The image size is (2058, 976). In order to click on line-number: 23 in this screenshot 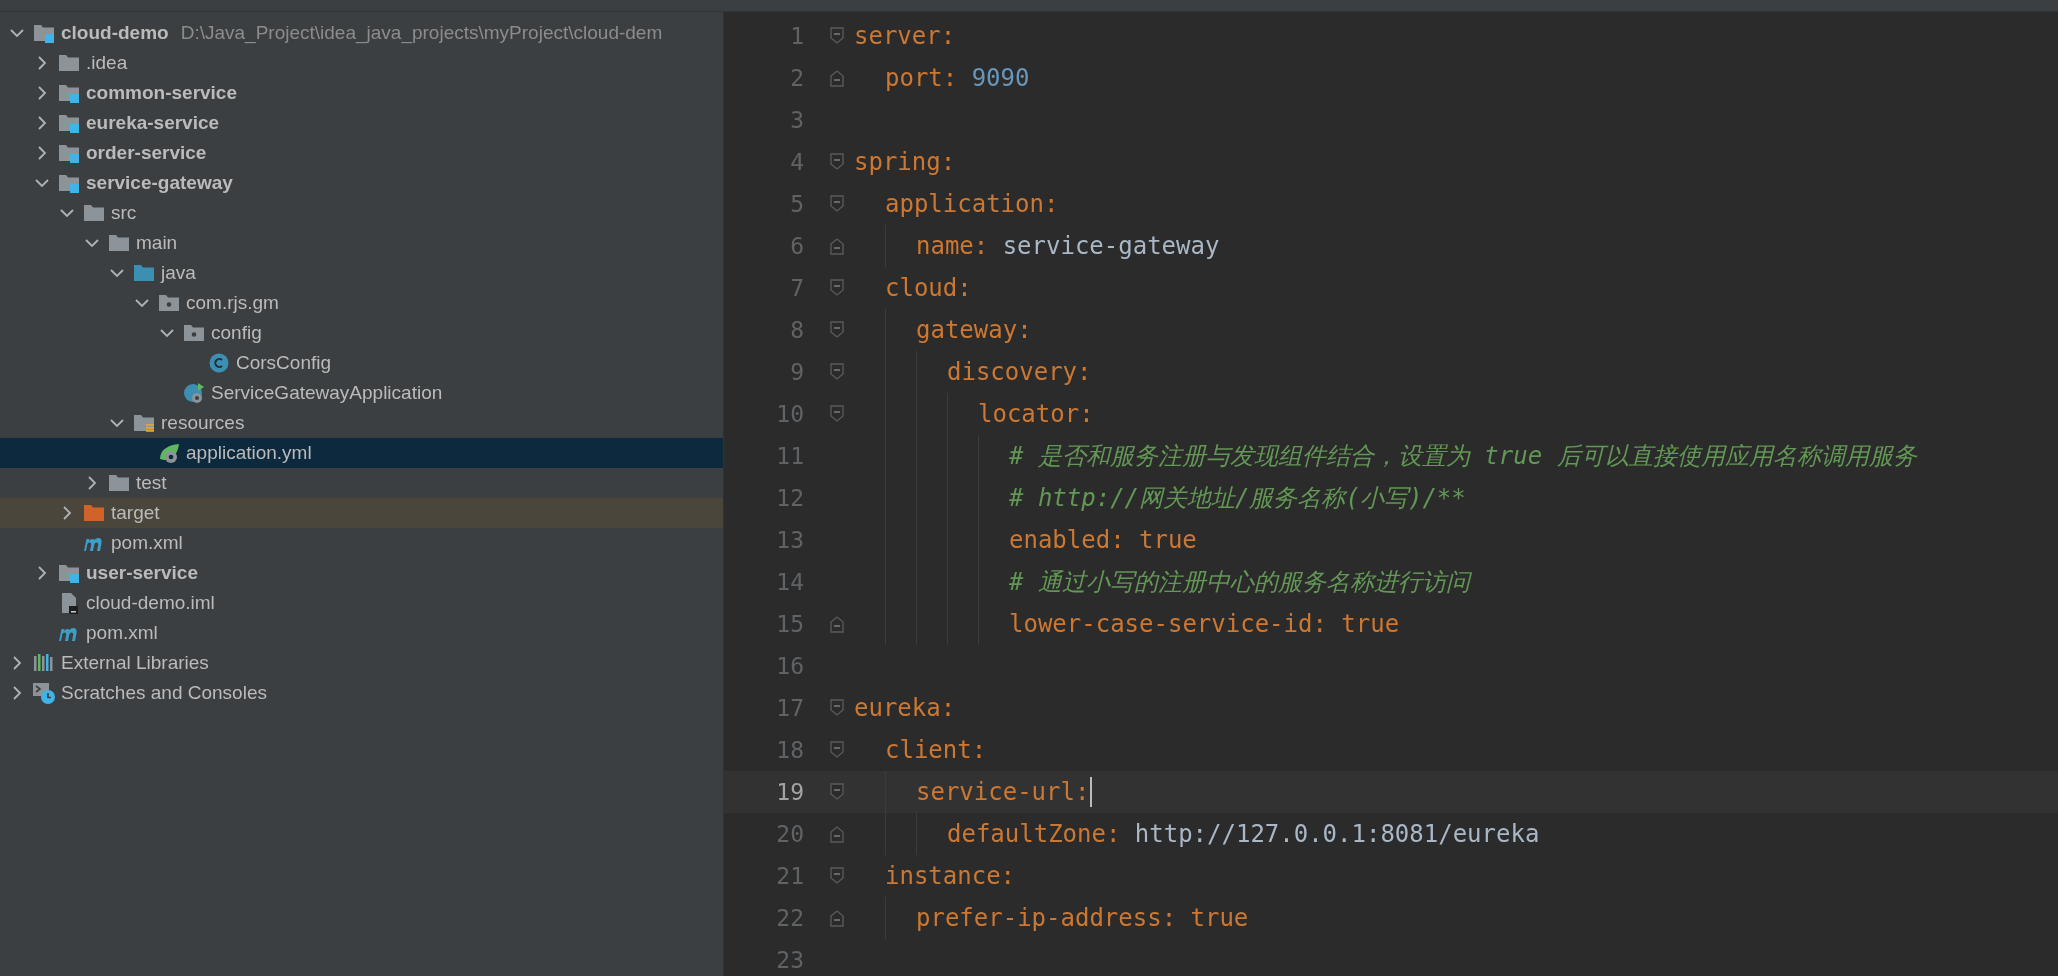, I will do `click(790, 960)`.